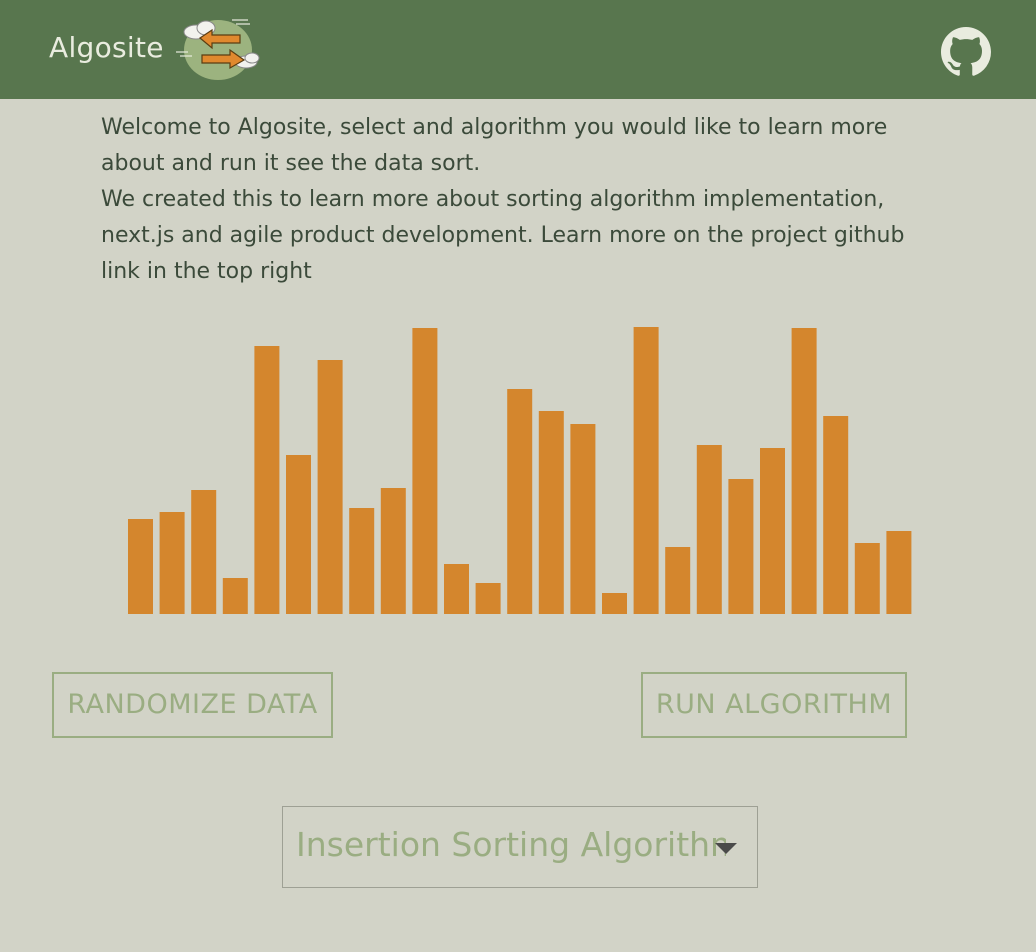 This screenshot has height=952, width=1036. I want to click on chevron-down-icon, so click(726, 848).